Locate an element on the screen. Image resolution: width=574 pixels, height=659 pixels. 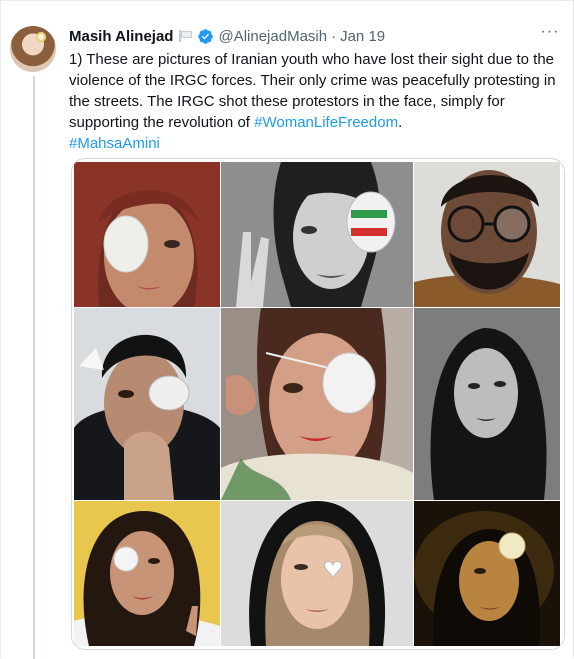
author-name: Masih Alinejad is located at coordinates (121, 36).